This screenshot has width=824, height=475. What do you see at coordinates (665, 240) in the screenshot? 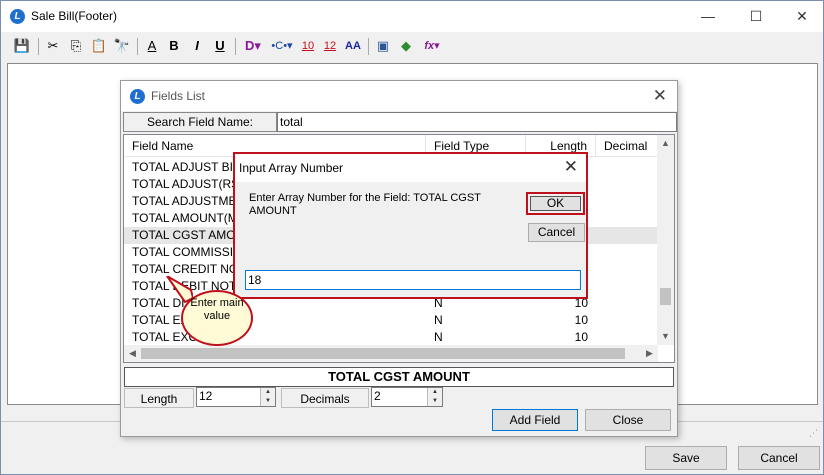
I see `vertical-scrollbar: ▲ ▼` at bounding box center [665, 240].